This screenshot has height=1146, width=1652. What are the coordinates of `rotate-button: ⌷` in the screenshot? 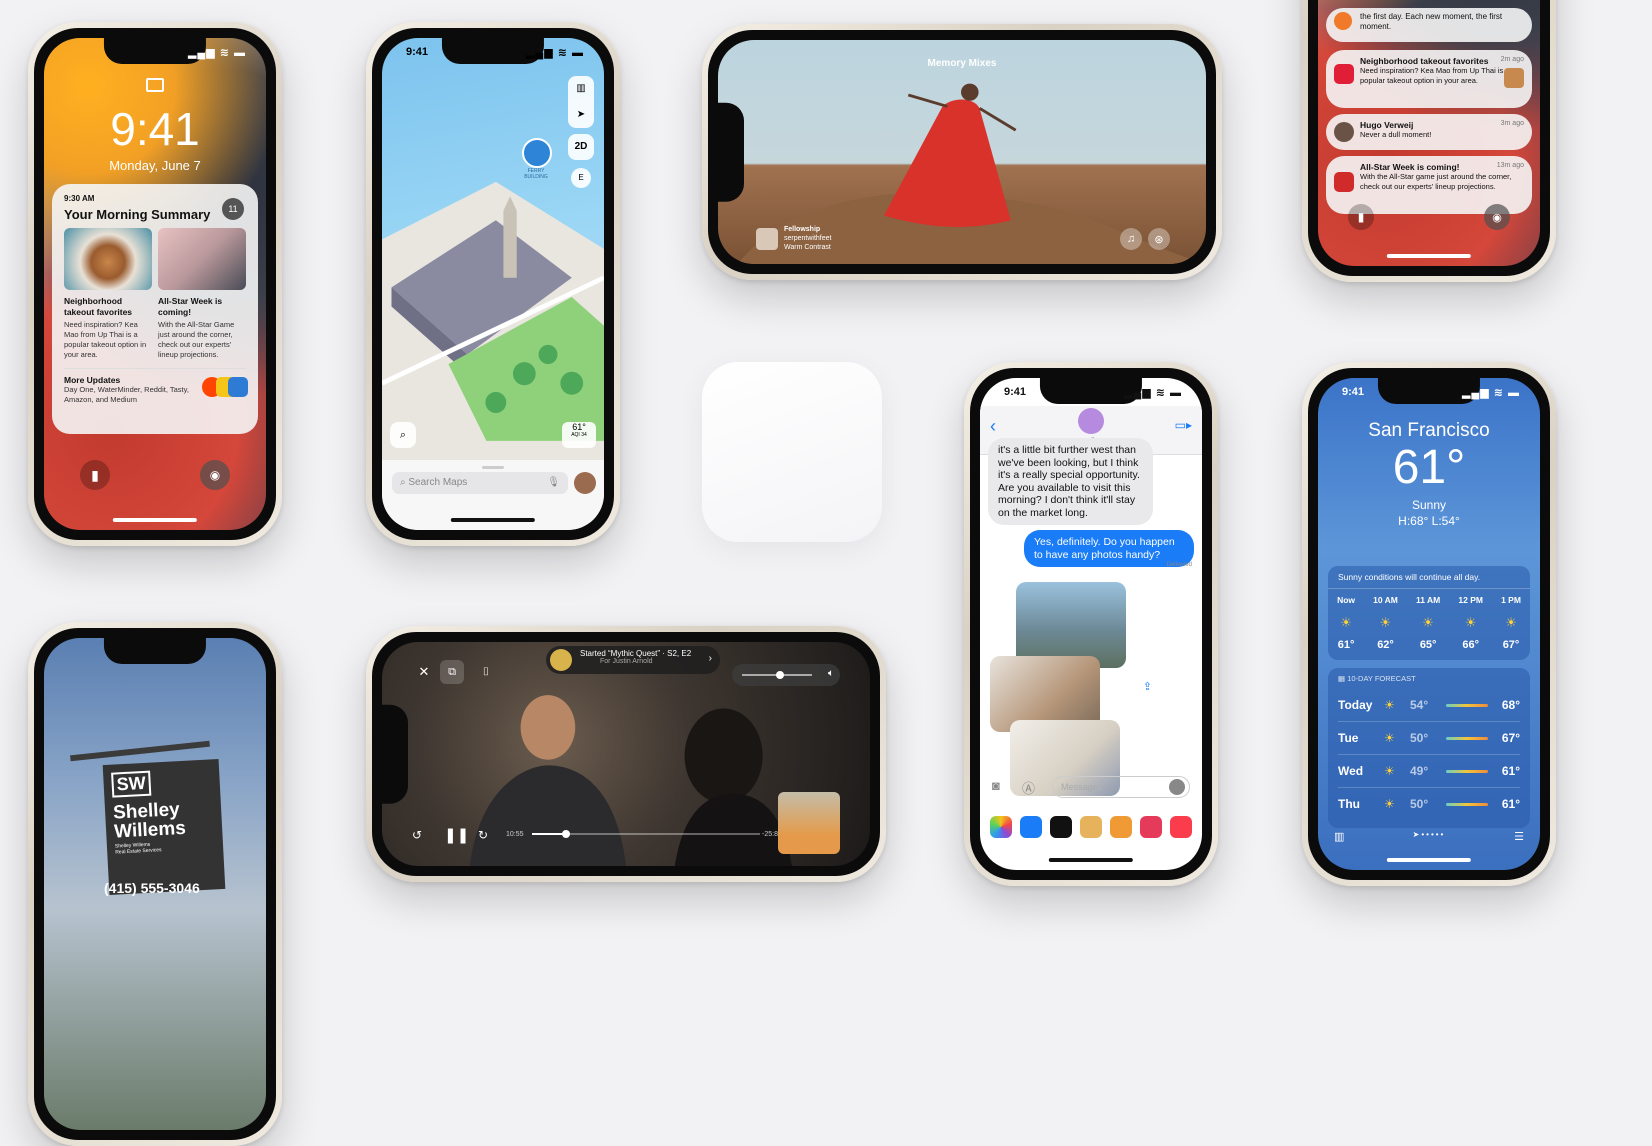 It's located at (486, 672).